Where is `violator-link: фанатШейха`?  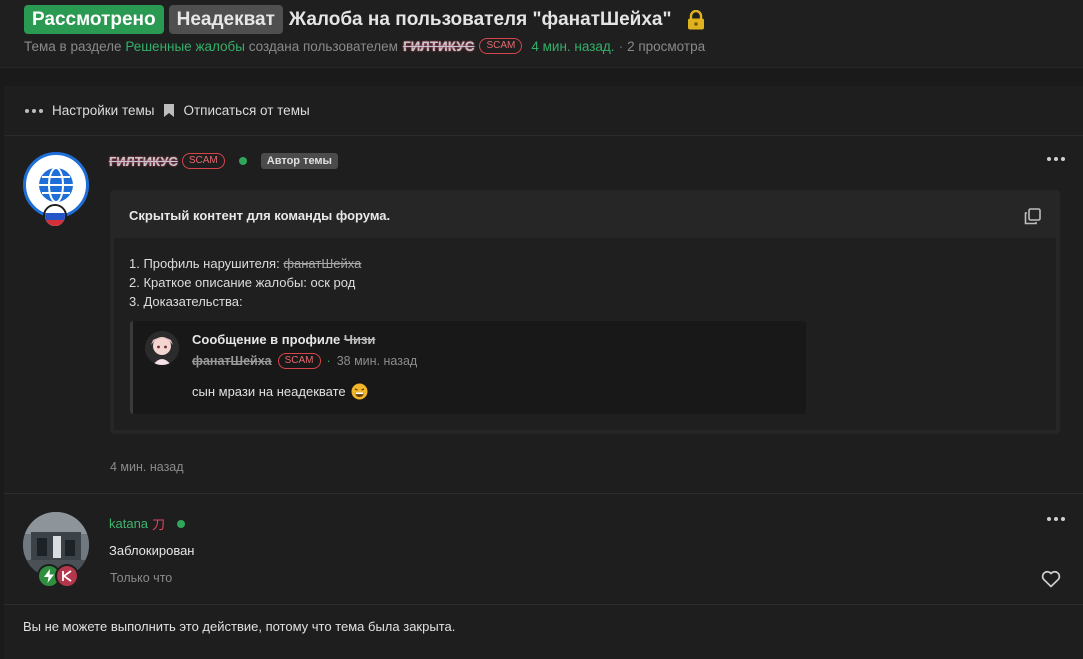
violator-link: фанатШейха is located at coordinates (322, 263).